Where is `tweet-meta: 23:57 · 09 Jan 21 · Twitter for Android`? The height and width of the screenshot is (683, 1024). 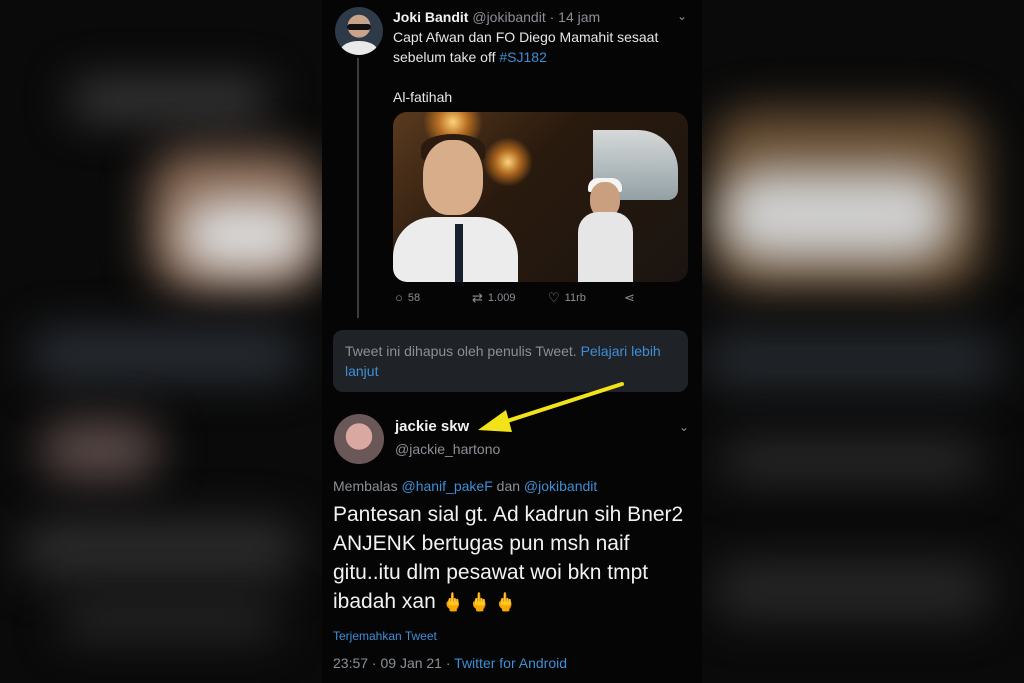 tweet-meta: 23:57 · 09 Jan 21 · Twitter for Android is located at coordinates (450, 663).